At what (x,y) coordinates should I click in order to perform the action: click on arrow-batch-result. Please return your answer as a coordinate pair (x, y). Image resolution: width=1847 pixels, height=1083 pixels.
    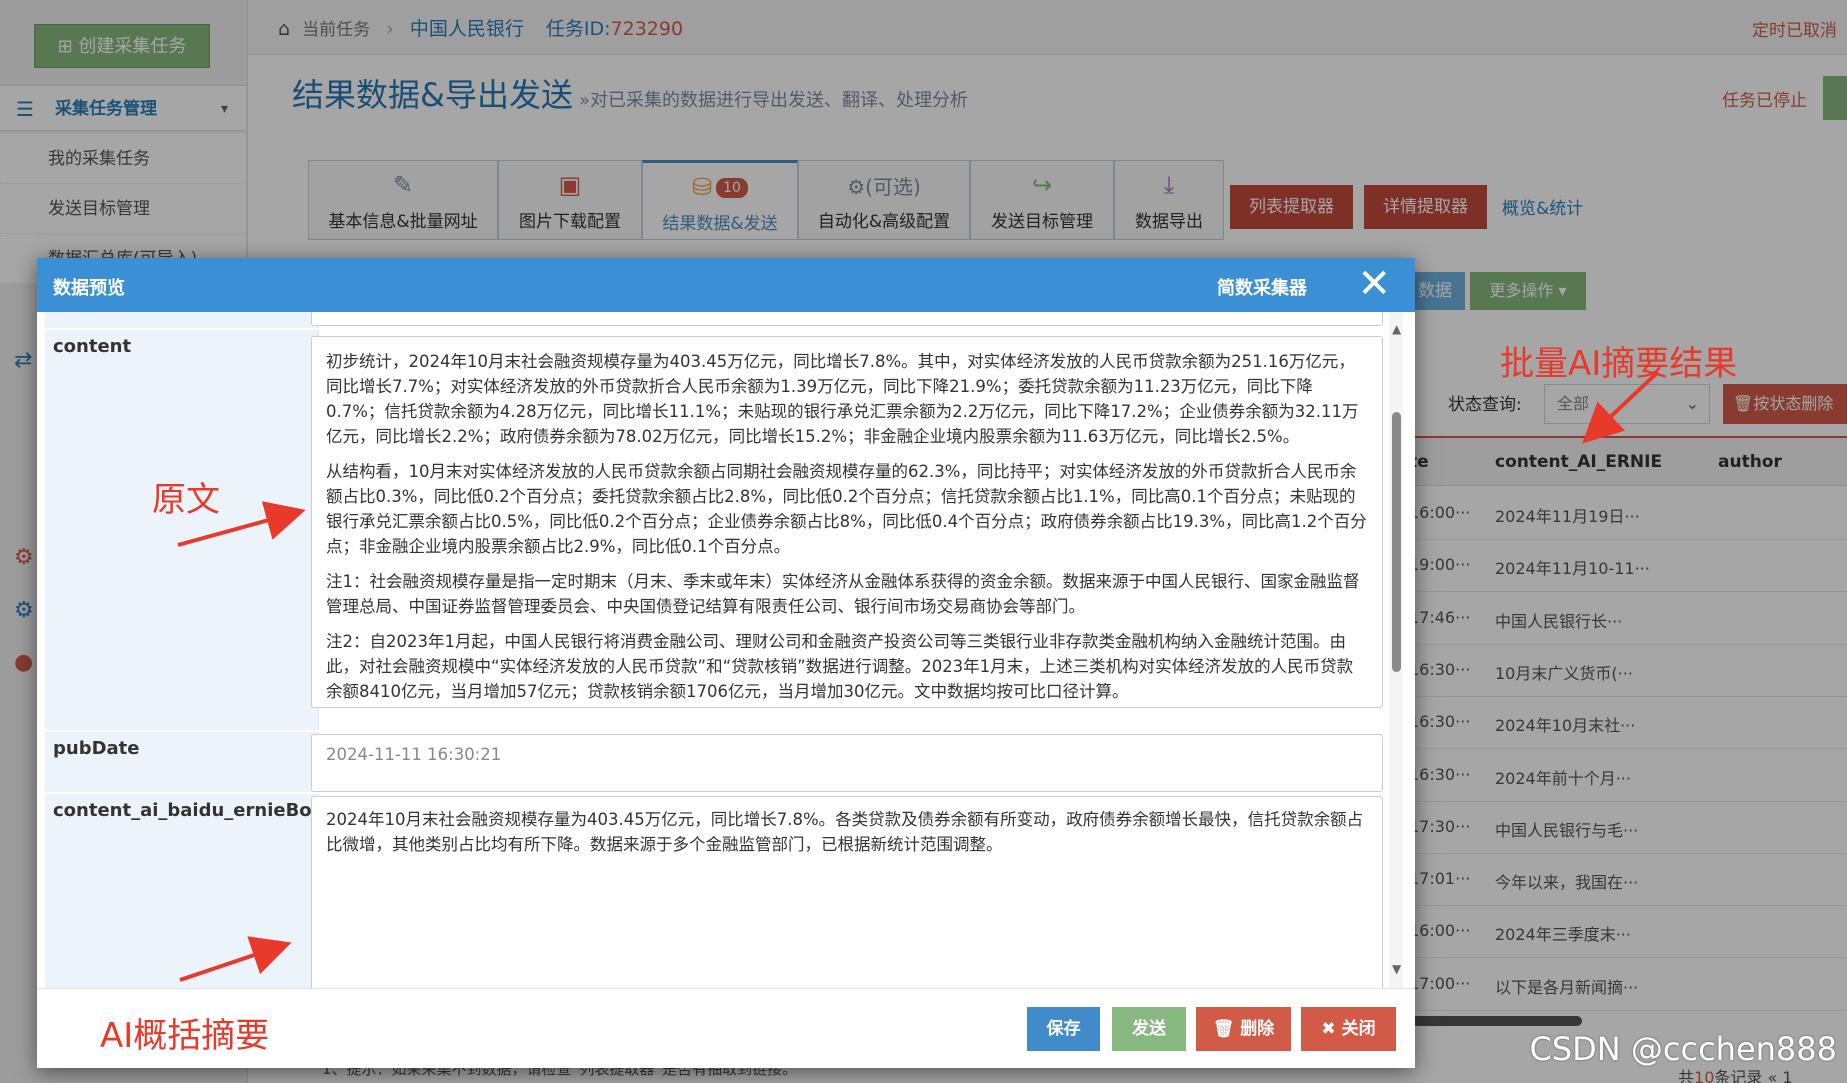
    Looking at the image, I should click on (1621, 407).